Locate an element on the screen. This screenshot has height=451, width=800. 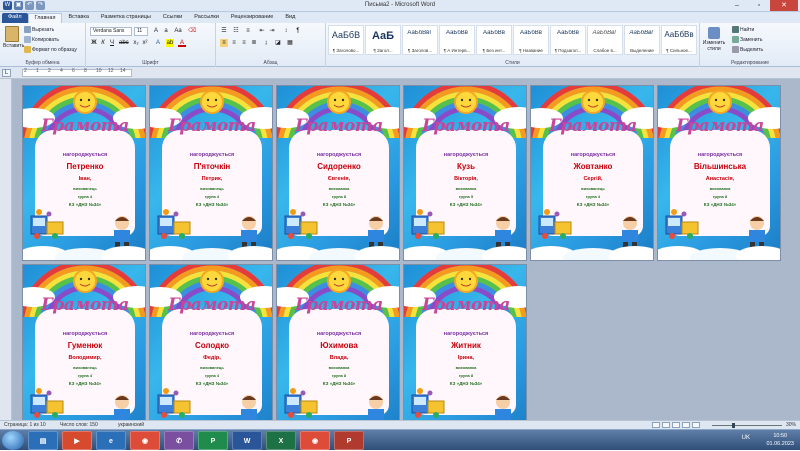
select-button: Выделить is located at coordinates (747, 49).